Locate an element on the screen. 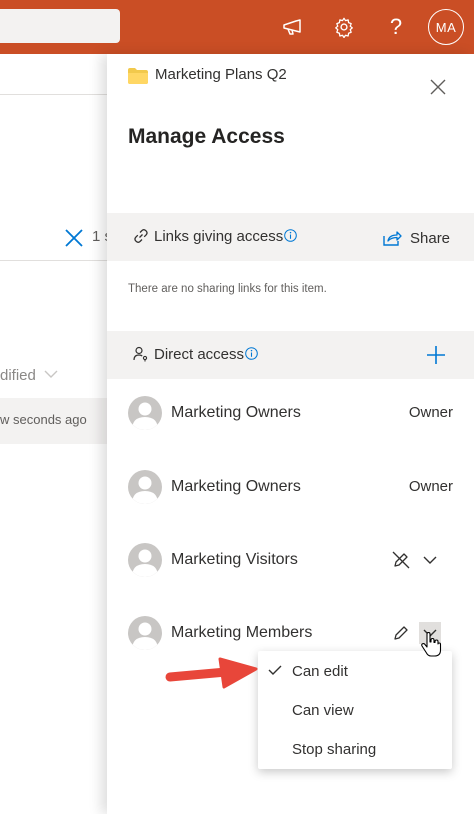 The width and height of the screenshot is (474, 814). close-icon is located at coordinates (438, 87).